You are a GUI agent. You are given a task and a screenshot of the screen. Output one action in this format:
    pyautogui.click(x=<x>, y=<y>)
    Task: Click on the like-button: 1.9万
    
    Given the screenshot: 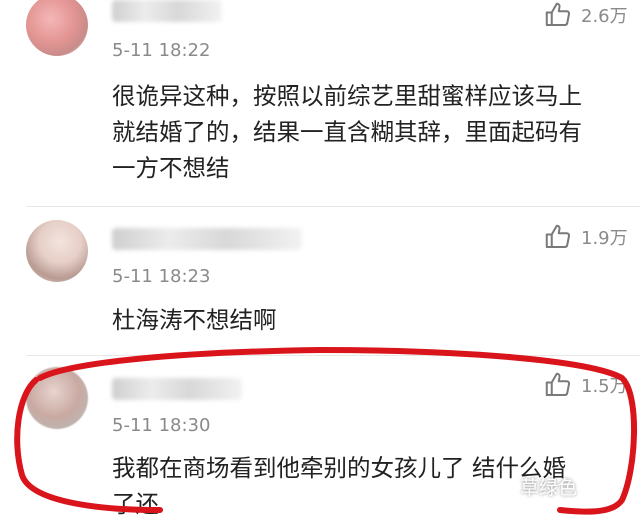 What is the action you would take?
    pyautogui.click(x=585, y=237)
    